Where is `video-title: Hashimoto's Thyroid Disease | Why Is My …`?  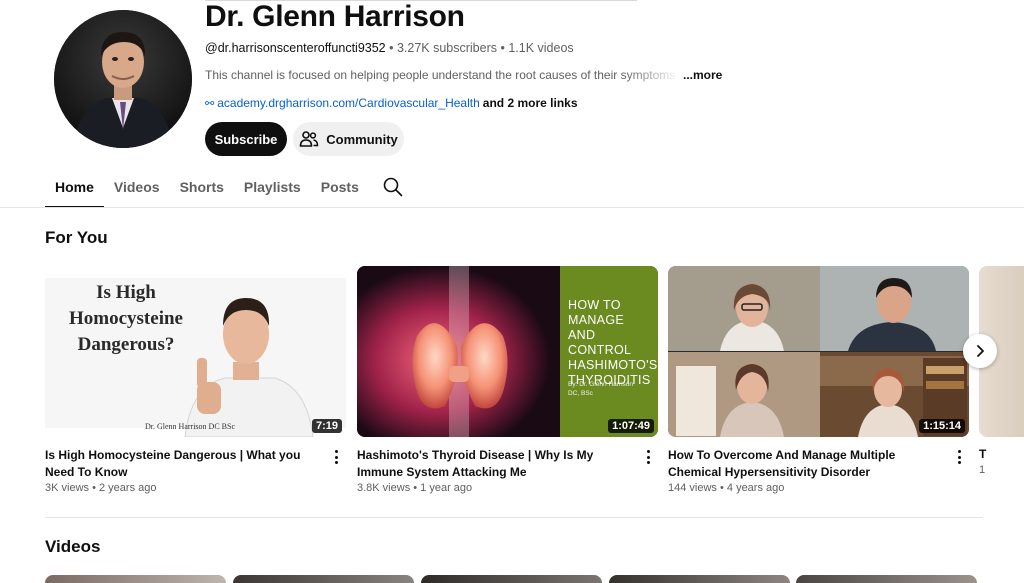 video-title: Hashimoto's Thyroid Disease | Why Is My … is located at coordinates (496, 464).